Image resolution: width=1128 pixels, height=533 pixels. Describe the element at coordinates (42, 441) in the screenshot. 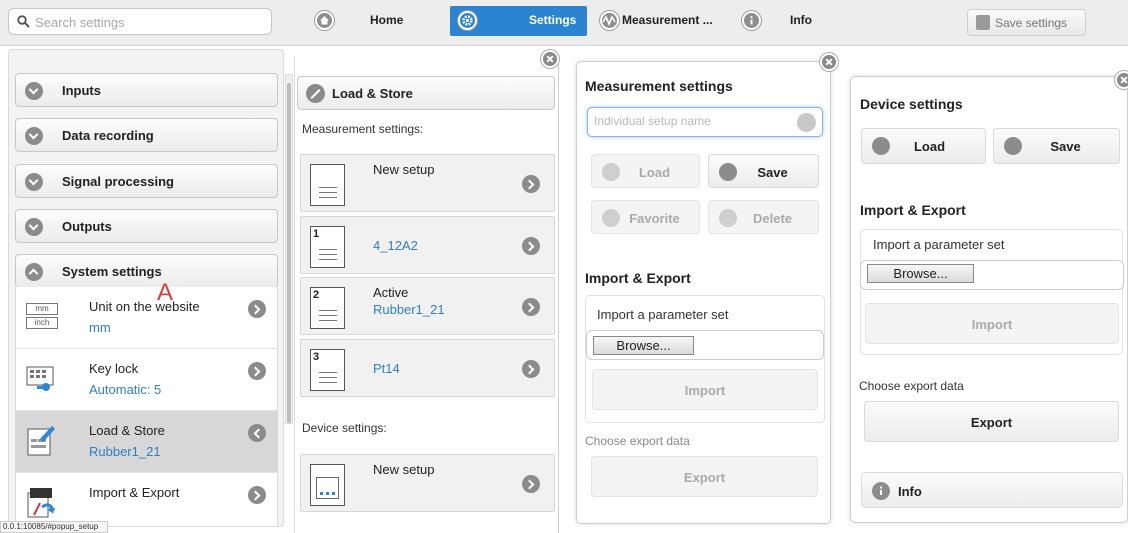

I see `document-edit-icon` at that location.